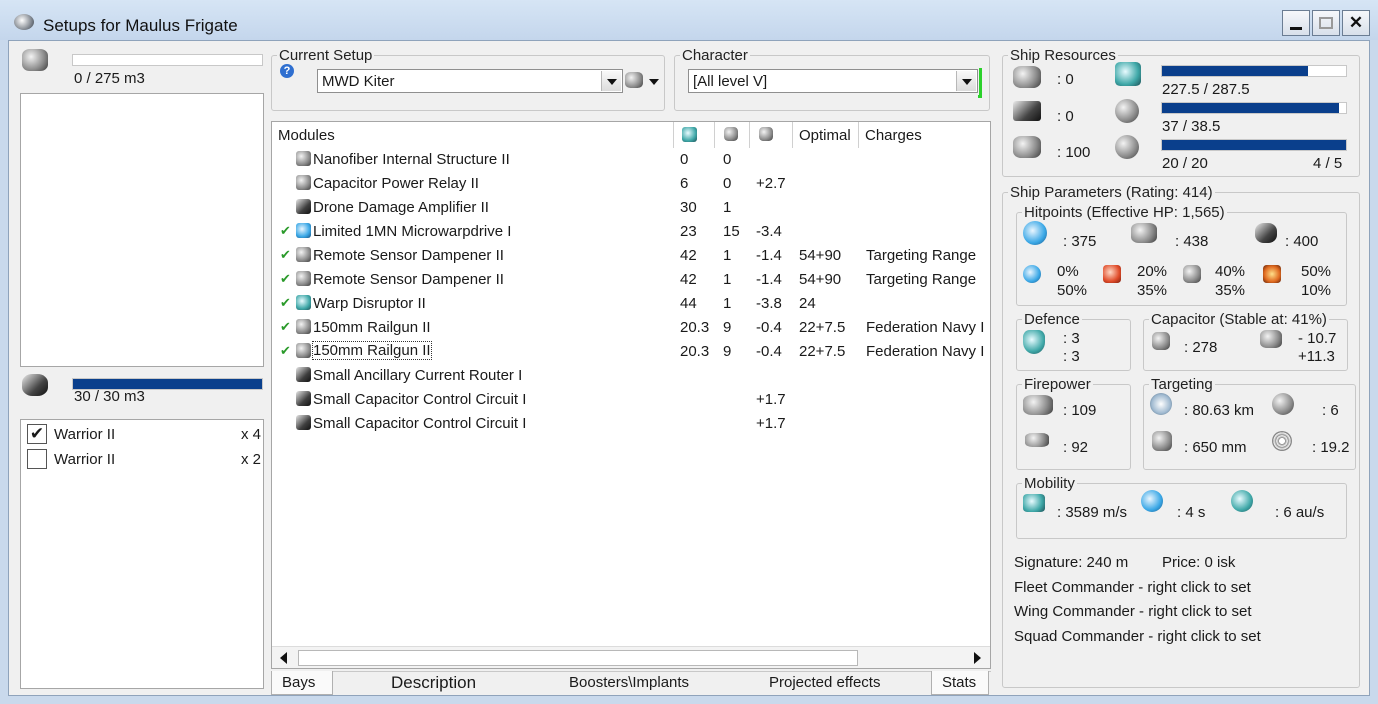  What do you see at coordinates (1331, 447) in the screenshot?
I see `sensor-strength: : 19.2` at bounding box center [1331, 447].